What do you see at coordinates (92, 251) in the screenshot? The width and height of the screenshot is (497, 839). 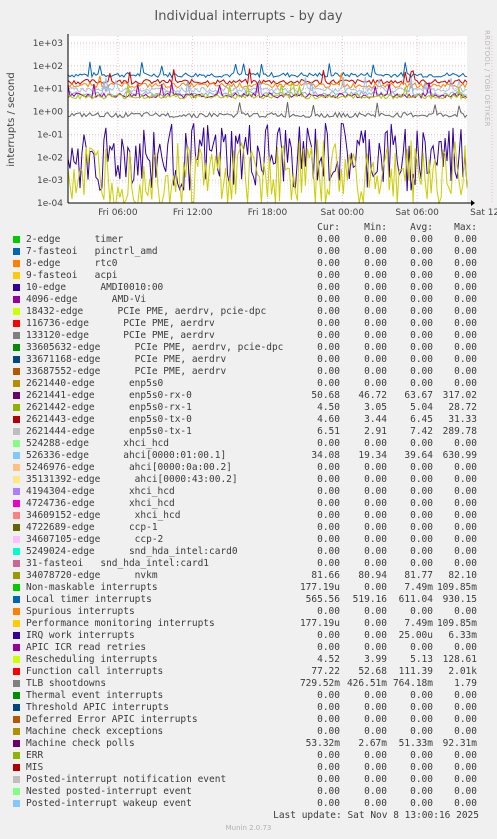 I see `legend-label: 7-fasteoi pinctrl_amd` at bounding box center [92, 251].